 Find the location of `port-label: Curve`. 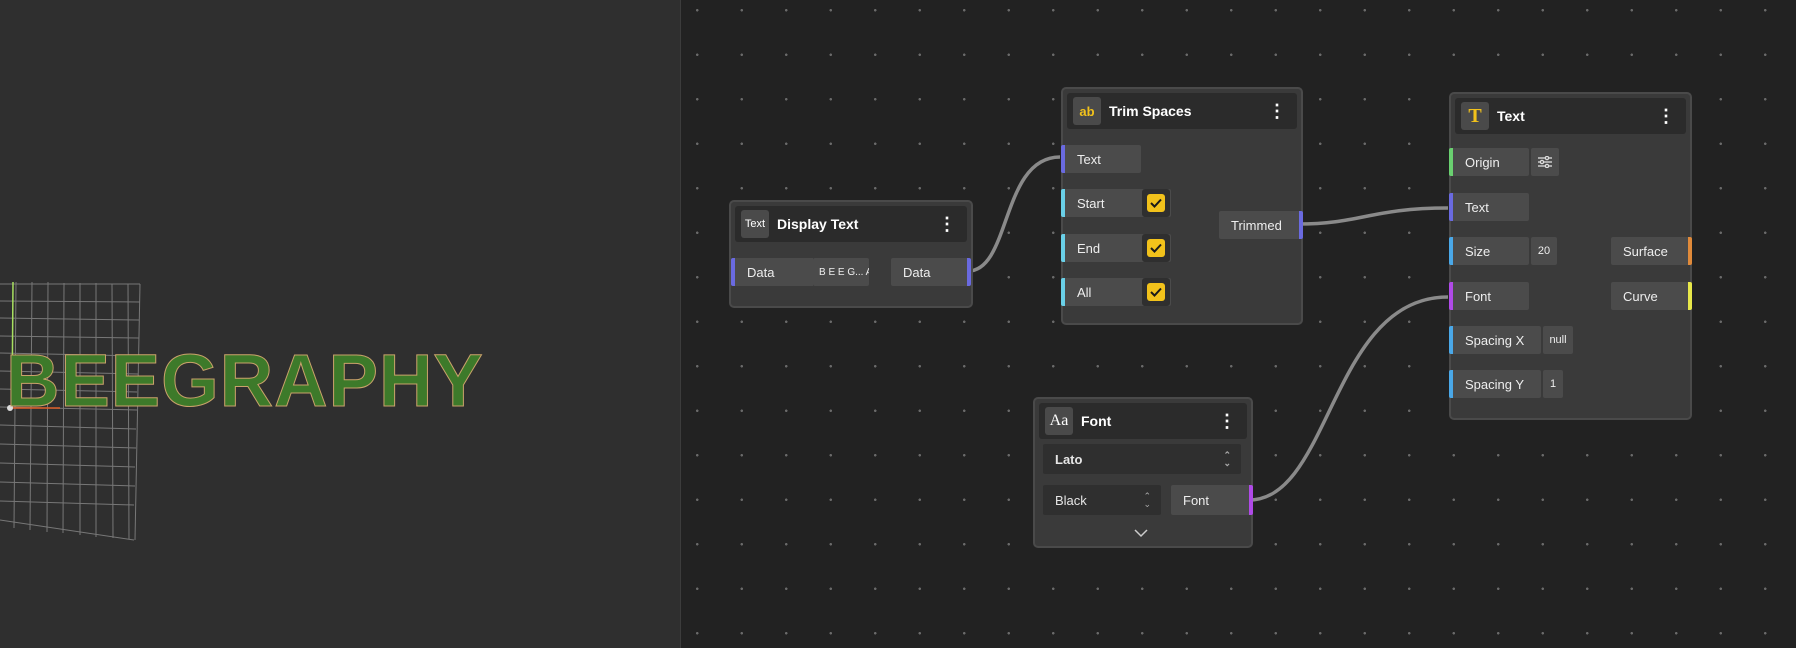

port-label: Curve is located at coordinates (1640, 296).